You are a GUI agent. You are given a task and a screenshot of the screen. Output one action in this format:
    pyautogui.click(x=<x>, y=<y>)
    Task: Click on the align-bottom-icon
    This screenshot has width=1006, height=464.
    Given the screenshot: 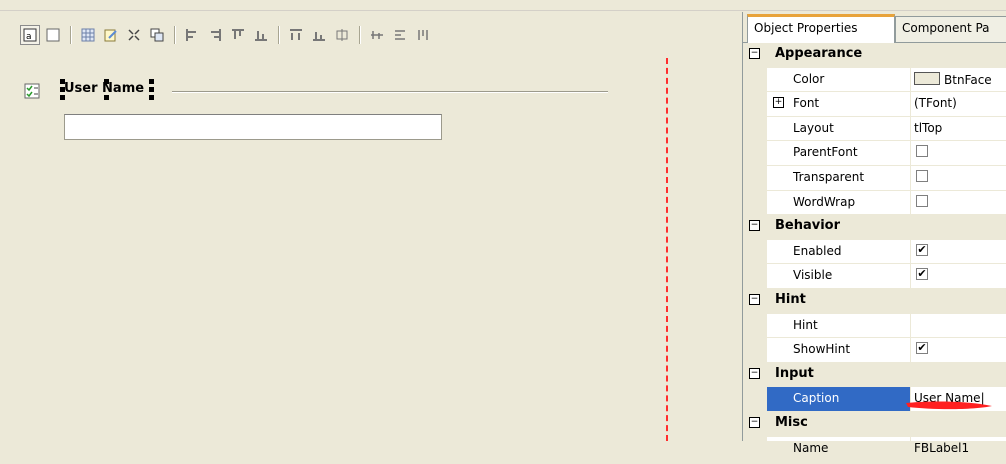 What is the action you would take?
    pyautogui.click(x=261, y=35)
    